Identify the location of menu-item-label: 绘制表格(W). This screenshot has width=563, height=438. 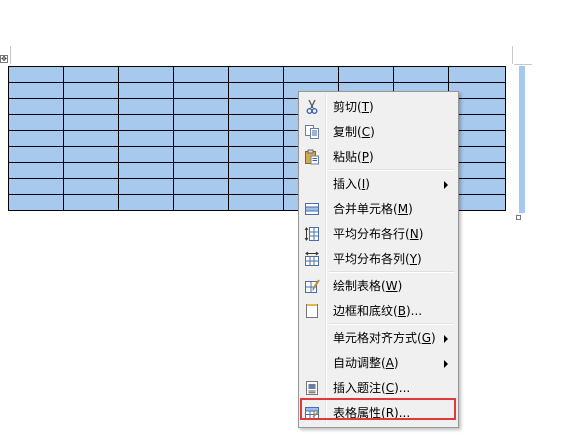
(368, 286).